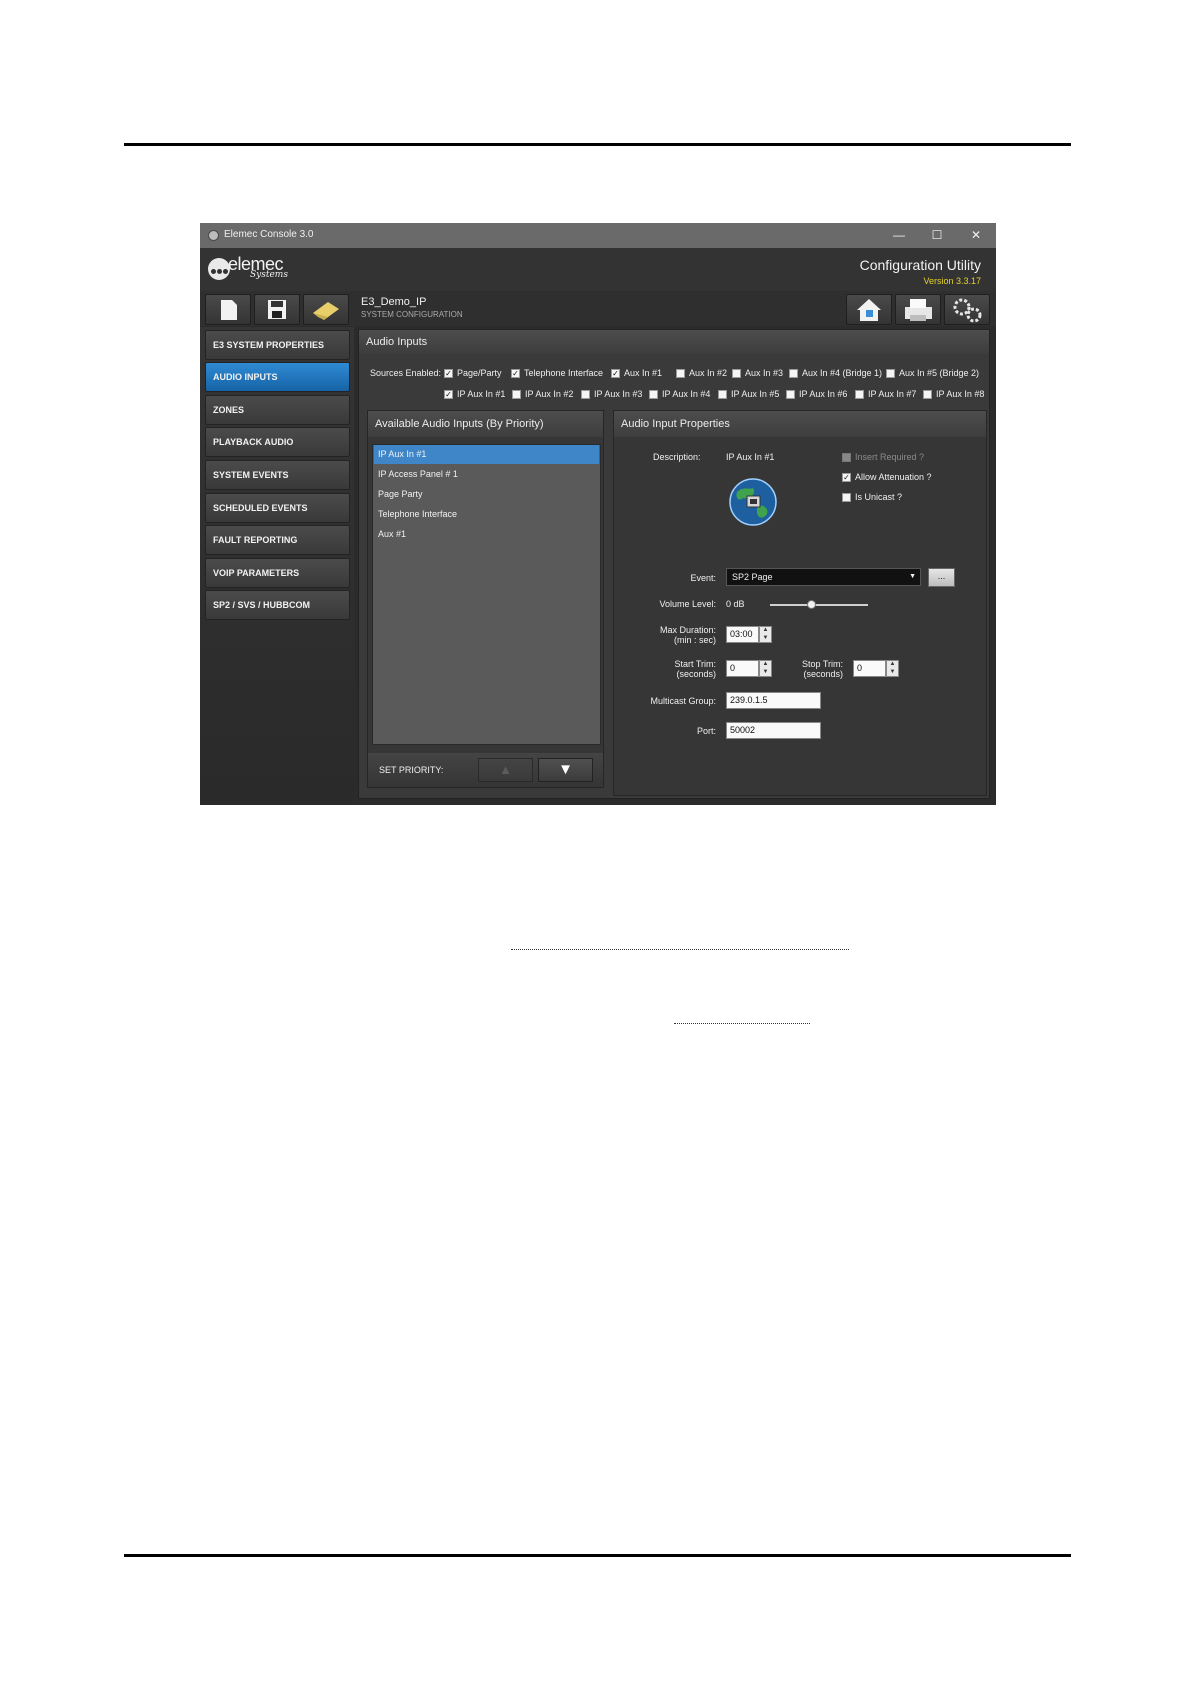  What do you see at coordinates (952, 281) in the screenshot?
I see `app-version: Version 3.3.17` at bounding box center [952, 281].